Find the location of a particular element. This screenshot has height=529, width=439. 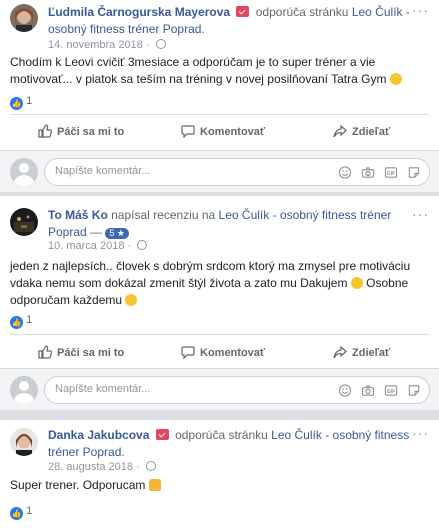

post-date: 14. novembra 2018 is located at coordinates (95, 45).